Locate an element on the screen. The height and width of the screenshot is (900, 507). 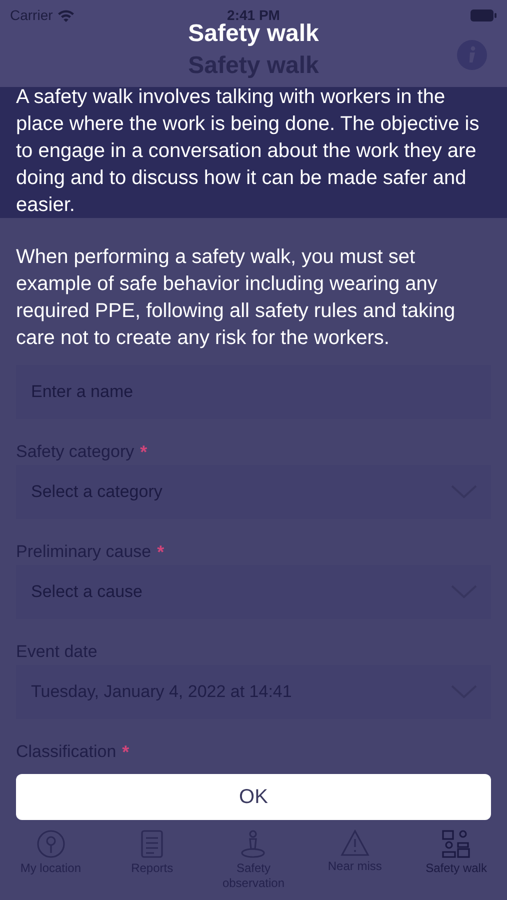
dialog-message: A safety walk involves talking with workers in the place where the work is being done. The objective is to engage in a conversation about the work they are doing and to discuss how it can be made safer and easier. is located at coordinates (248, 151).